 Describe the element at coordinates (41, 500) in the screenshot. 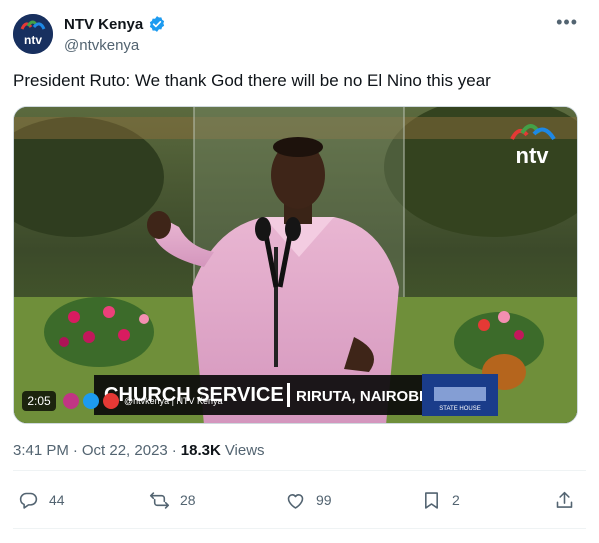

I see `reply-button: 44` at that location.